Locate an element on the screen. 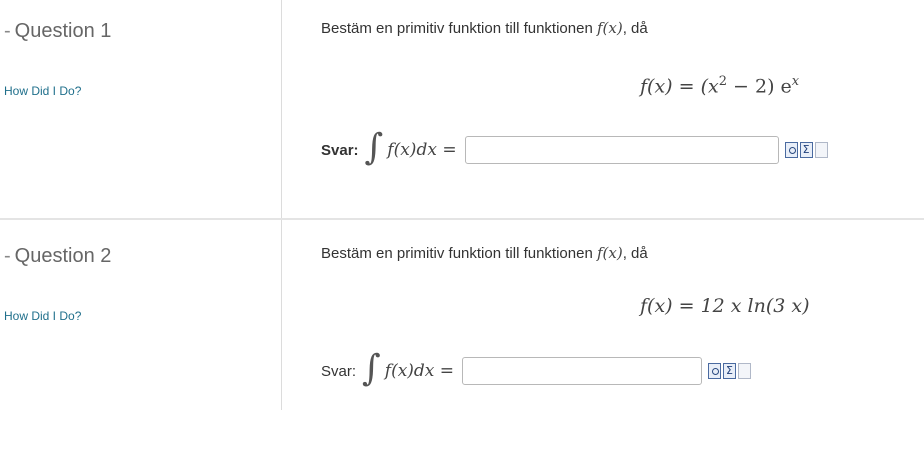 Image resolution: width=924 pixels, height=450 pixels. question-2-answer-row: Svar: ∫ f(x)dx = is located at coordinates (536, 368).